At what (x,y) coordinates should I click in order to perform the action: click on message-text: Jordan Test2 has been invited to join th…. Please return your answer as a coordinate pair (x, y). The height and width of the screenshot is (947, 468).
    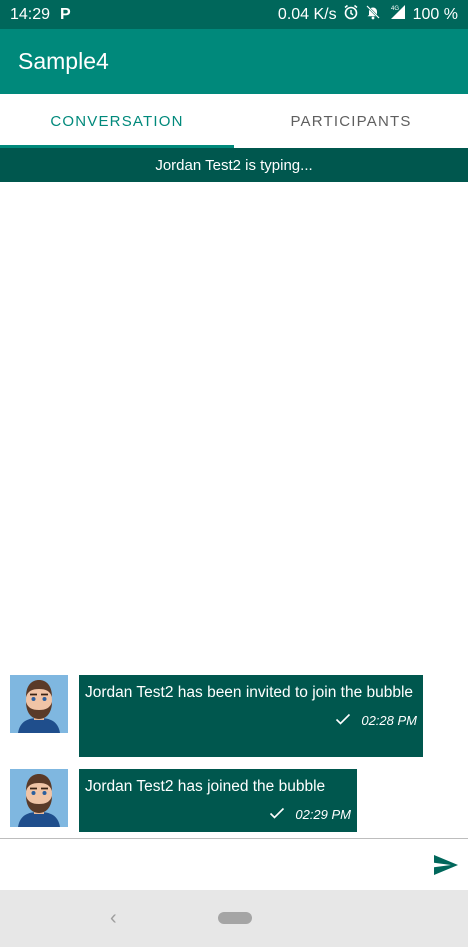
    Looking at the image, I should click on (249, 692).